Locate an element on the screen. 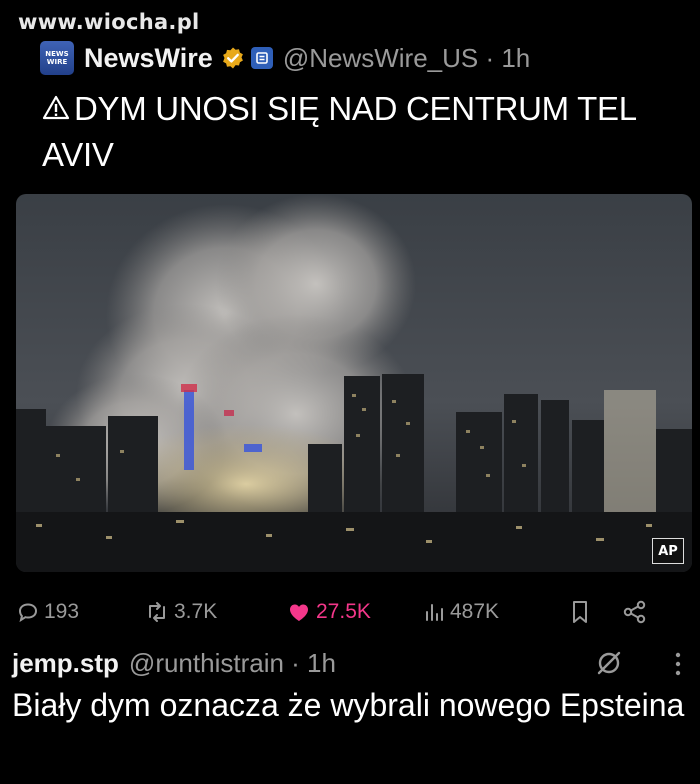 The height and width of the screenshot is (784, 700). bookmark-icon is located at coordinates (580, 612).